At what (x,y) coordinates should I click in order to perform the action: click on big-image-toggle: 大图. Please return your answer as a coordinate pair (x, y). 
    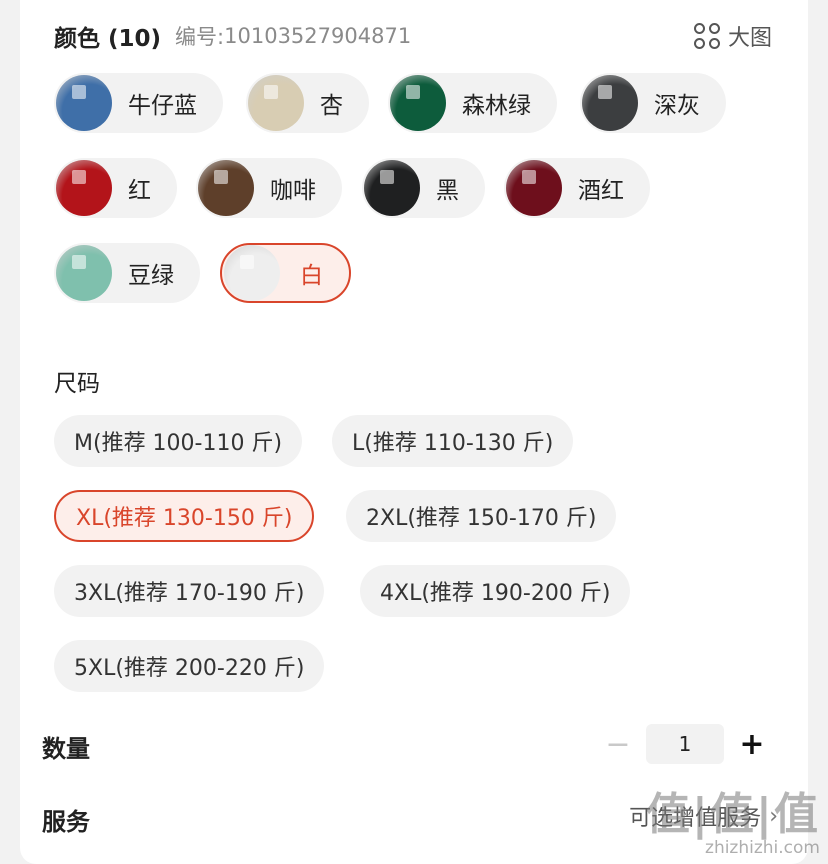
    Looking at the image, I should click on (732, 36).